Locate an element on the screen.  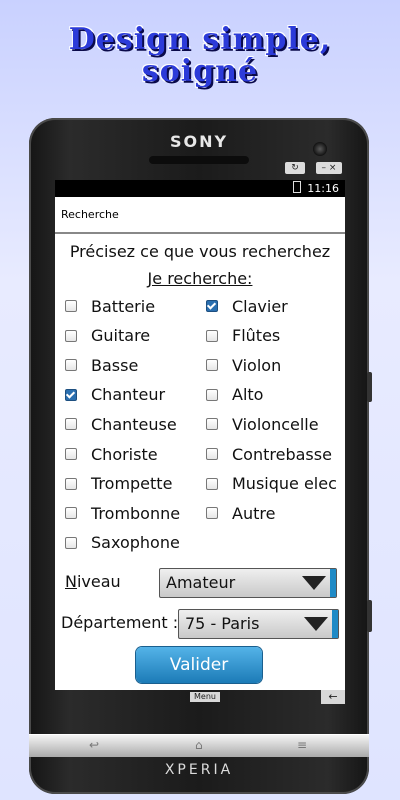
instrument-checkbox-left-2: Basse is located at coordinates (101, 365).